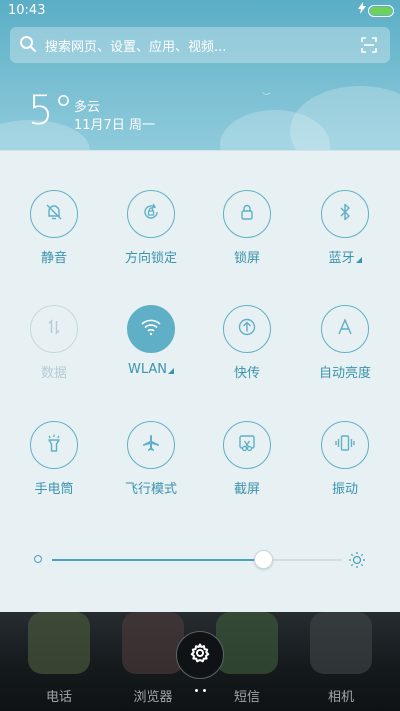 Image resolution: width=400 pixels, height=711 pixels. Describe the element at coordinates (200, 12) in the screenshot. I see `status-bar: 10:43` at that location.